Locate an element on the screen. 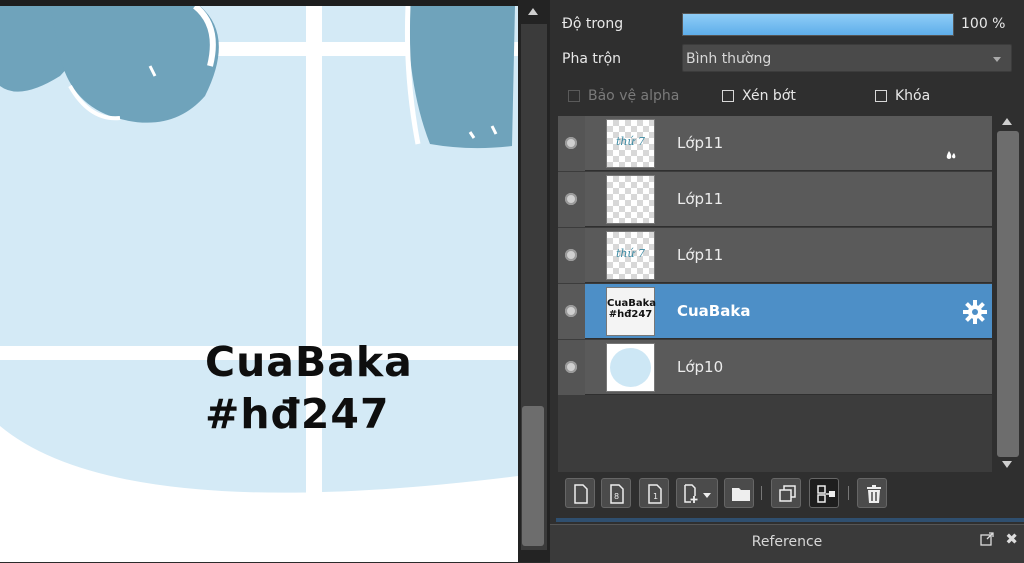  8bit-layer-icon: 8 is located at coordinates (617, 494).